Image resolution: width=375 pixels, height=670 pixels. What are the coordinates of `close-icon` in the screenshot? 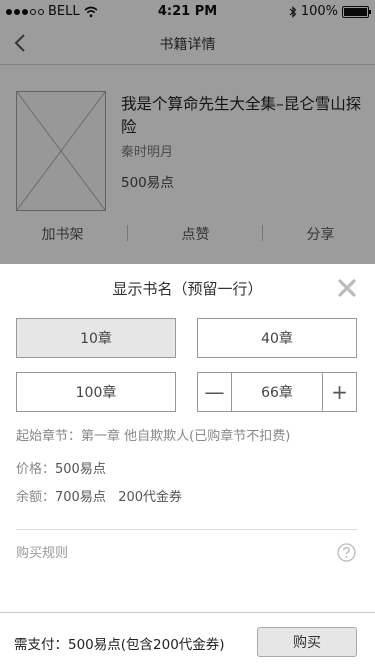 It's located at (347, 288).